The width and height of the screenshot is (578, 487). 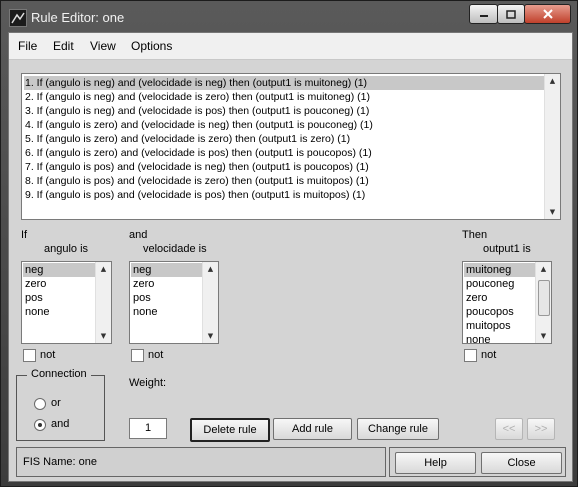 I want to click on menu-view: View, so click(x=103, y=46).